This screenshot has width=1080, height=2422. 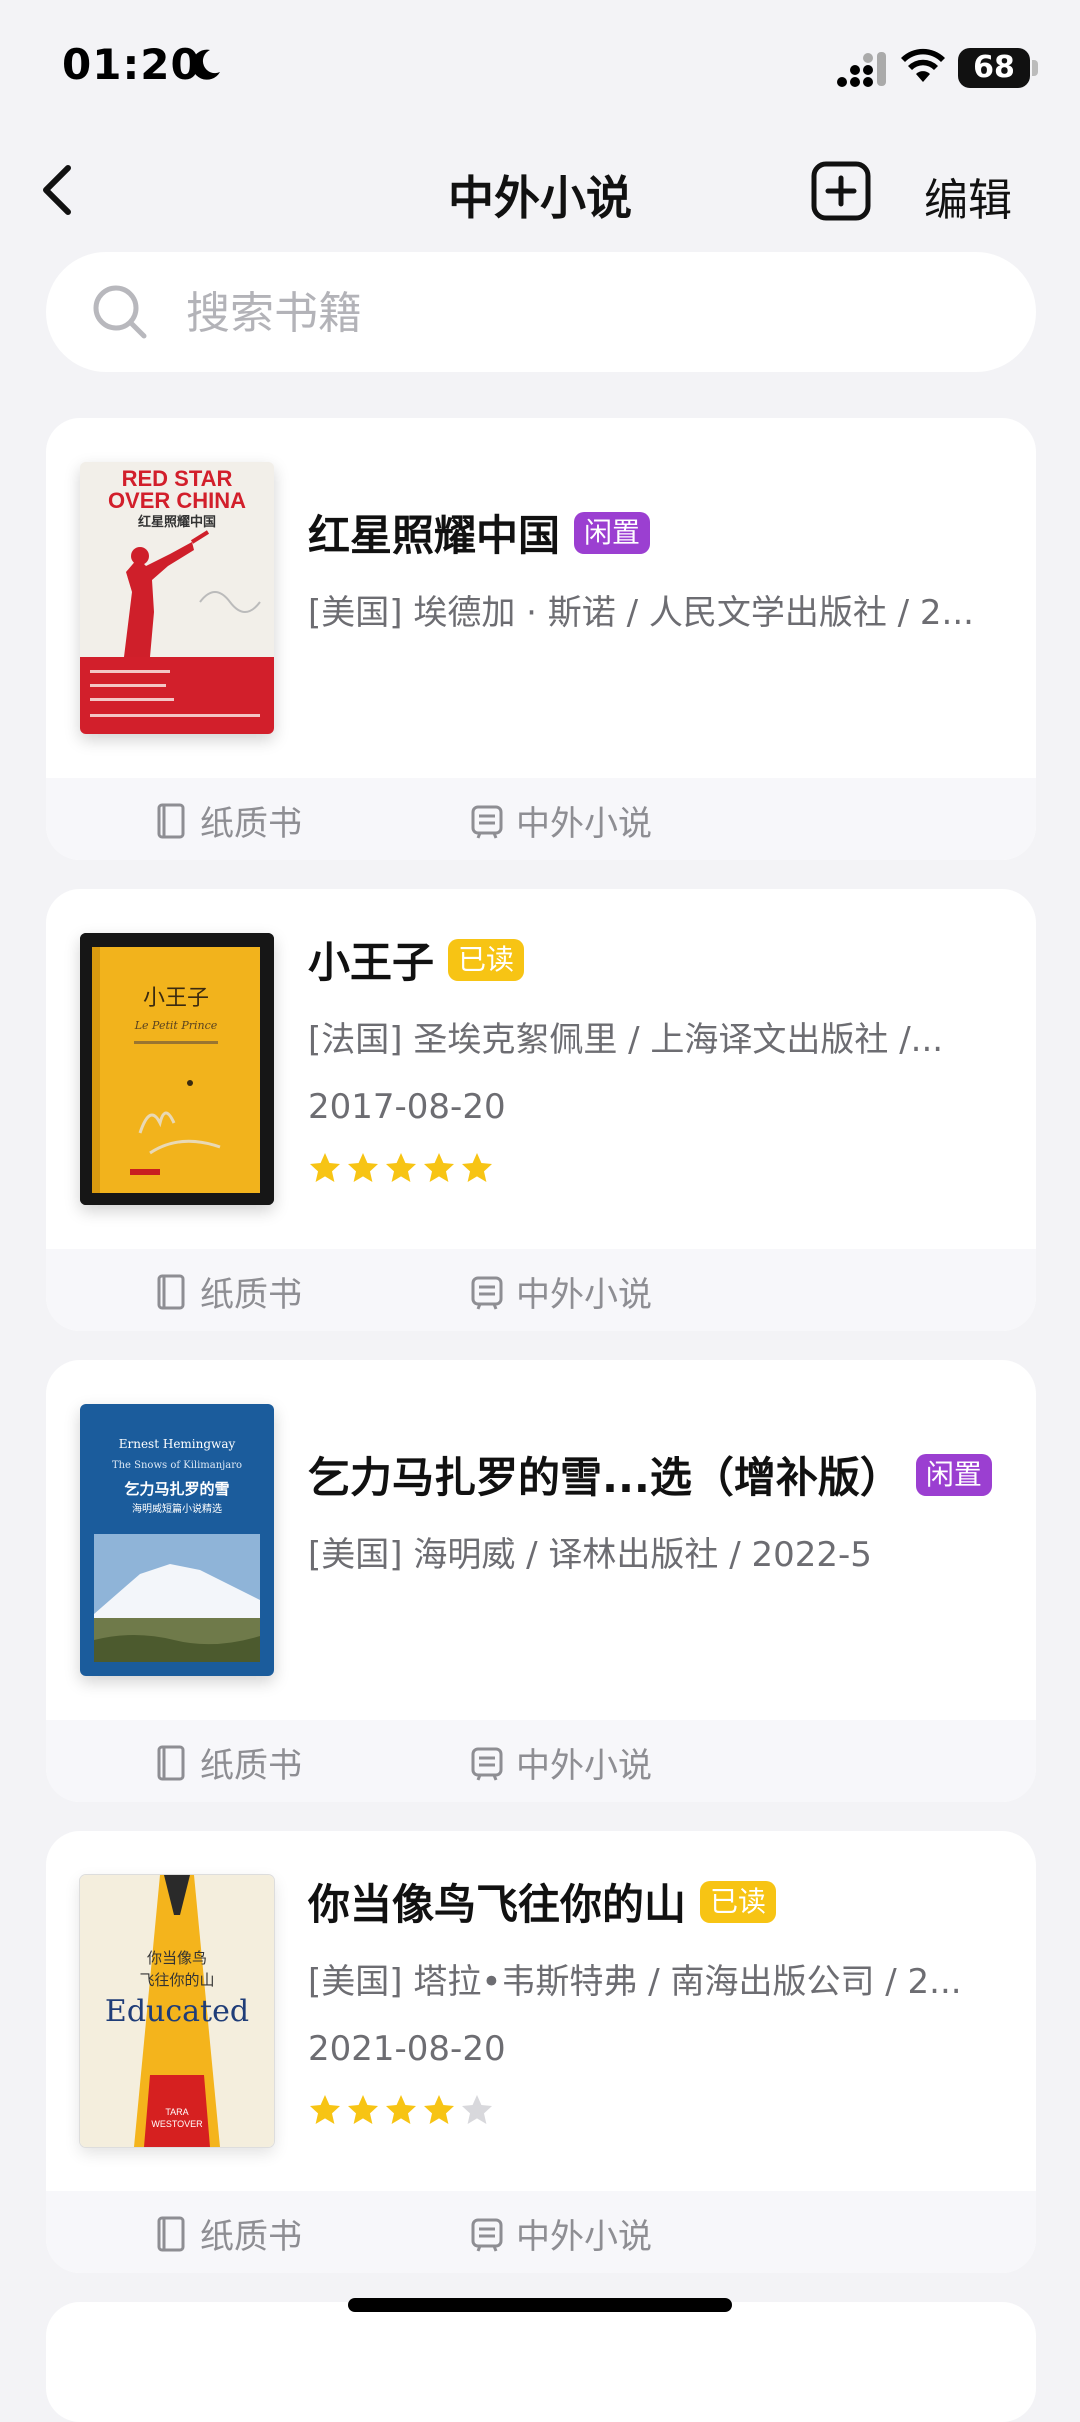 I want to click on battery-tip, so click(x=1035, y=68).